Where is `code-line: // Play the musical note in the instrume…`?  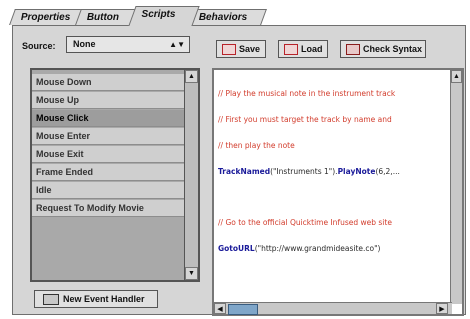 code-line: // Play the musical note in the instrume… is located at coordinates (307, 94).